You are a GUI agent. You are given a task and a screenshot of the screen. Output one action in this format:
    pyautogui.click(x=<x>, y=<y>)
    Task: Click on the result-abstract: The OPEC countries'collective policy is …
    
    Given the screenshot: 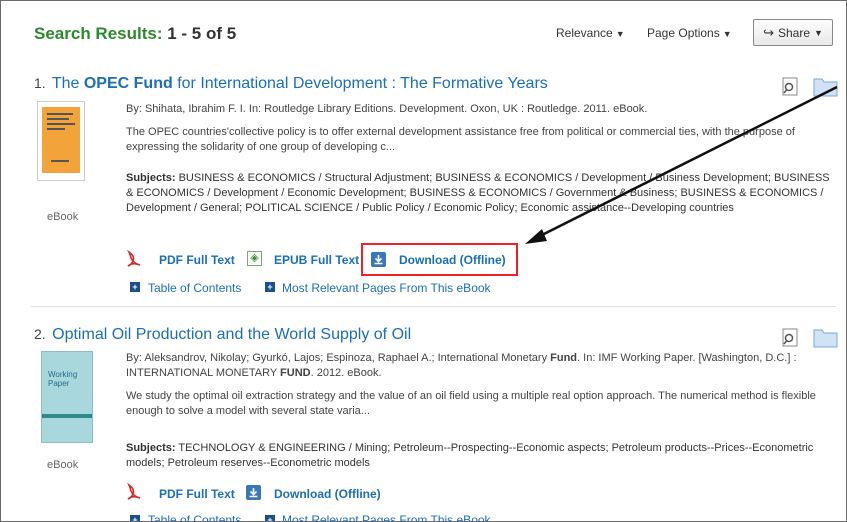 What is the action you would take?
    pyautogui.click(x=460, y=139)
    